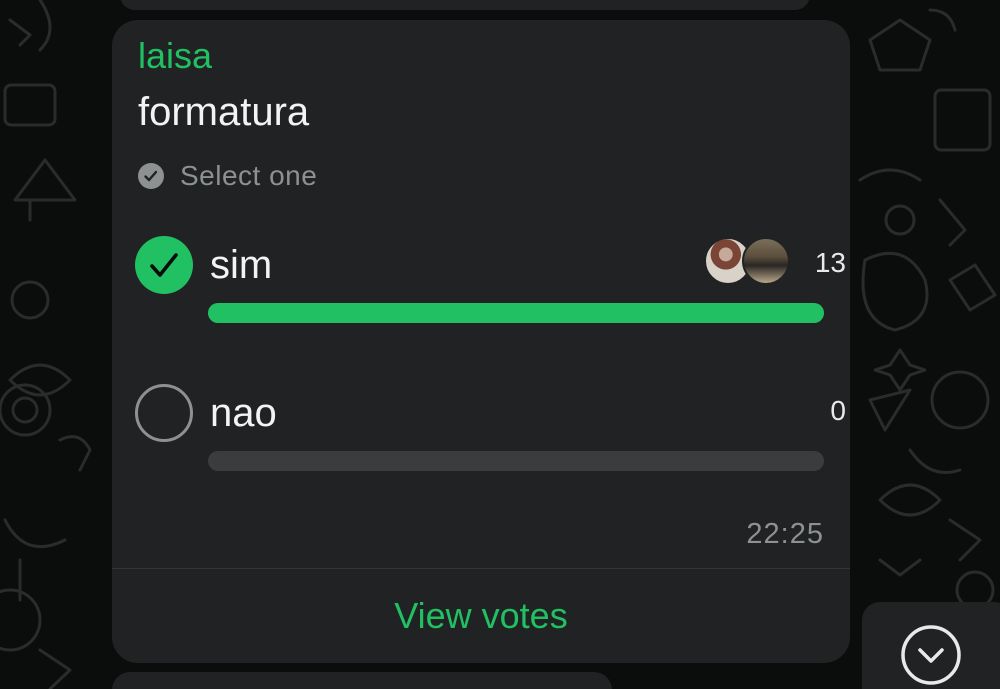 This screenshot has height=689, width=1000. What do you see at coordinates (224, 112) in the screenshot?
I see `poll-question: formatura` at bounding box center [224, 112].